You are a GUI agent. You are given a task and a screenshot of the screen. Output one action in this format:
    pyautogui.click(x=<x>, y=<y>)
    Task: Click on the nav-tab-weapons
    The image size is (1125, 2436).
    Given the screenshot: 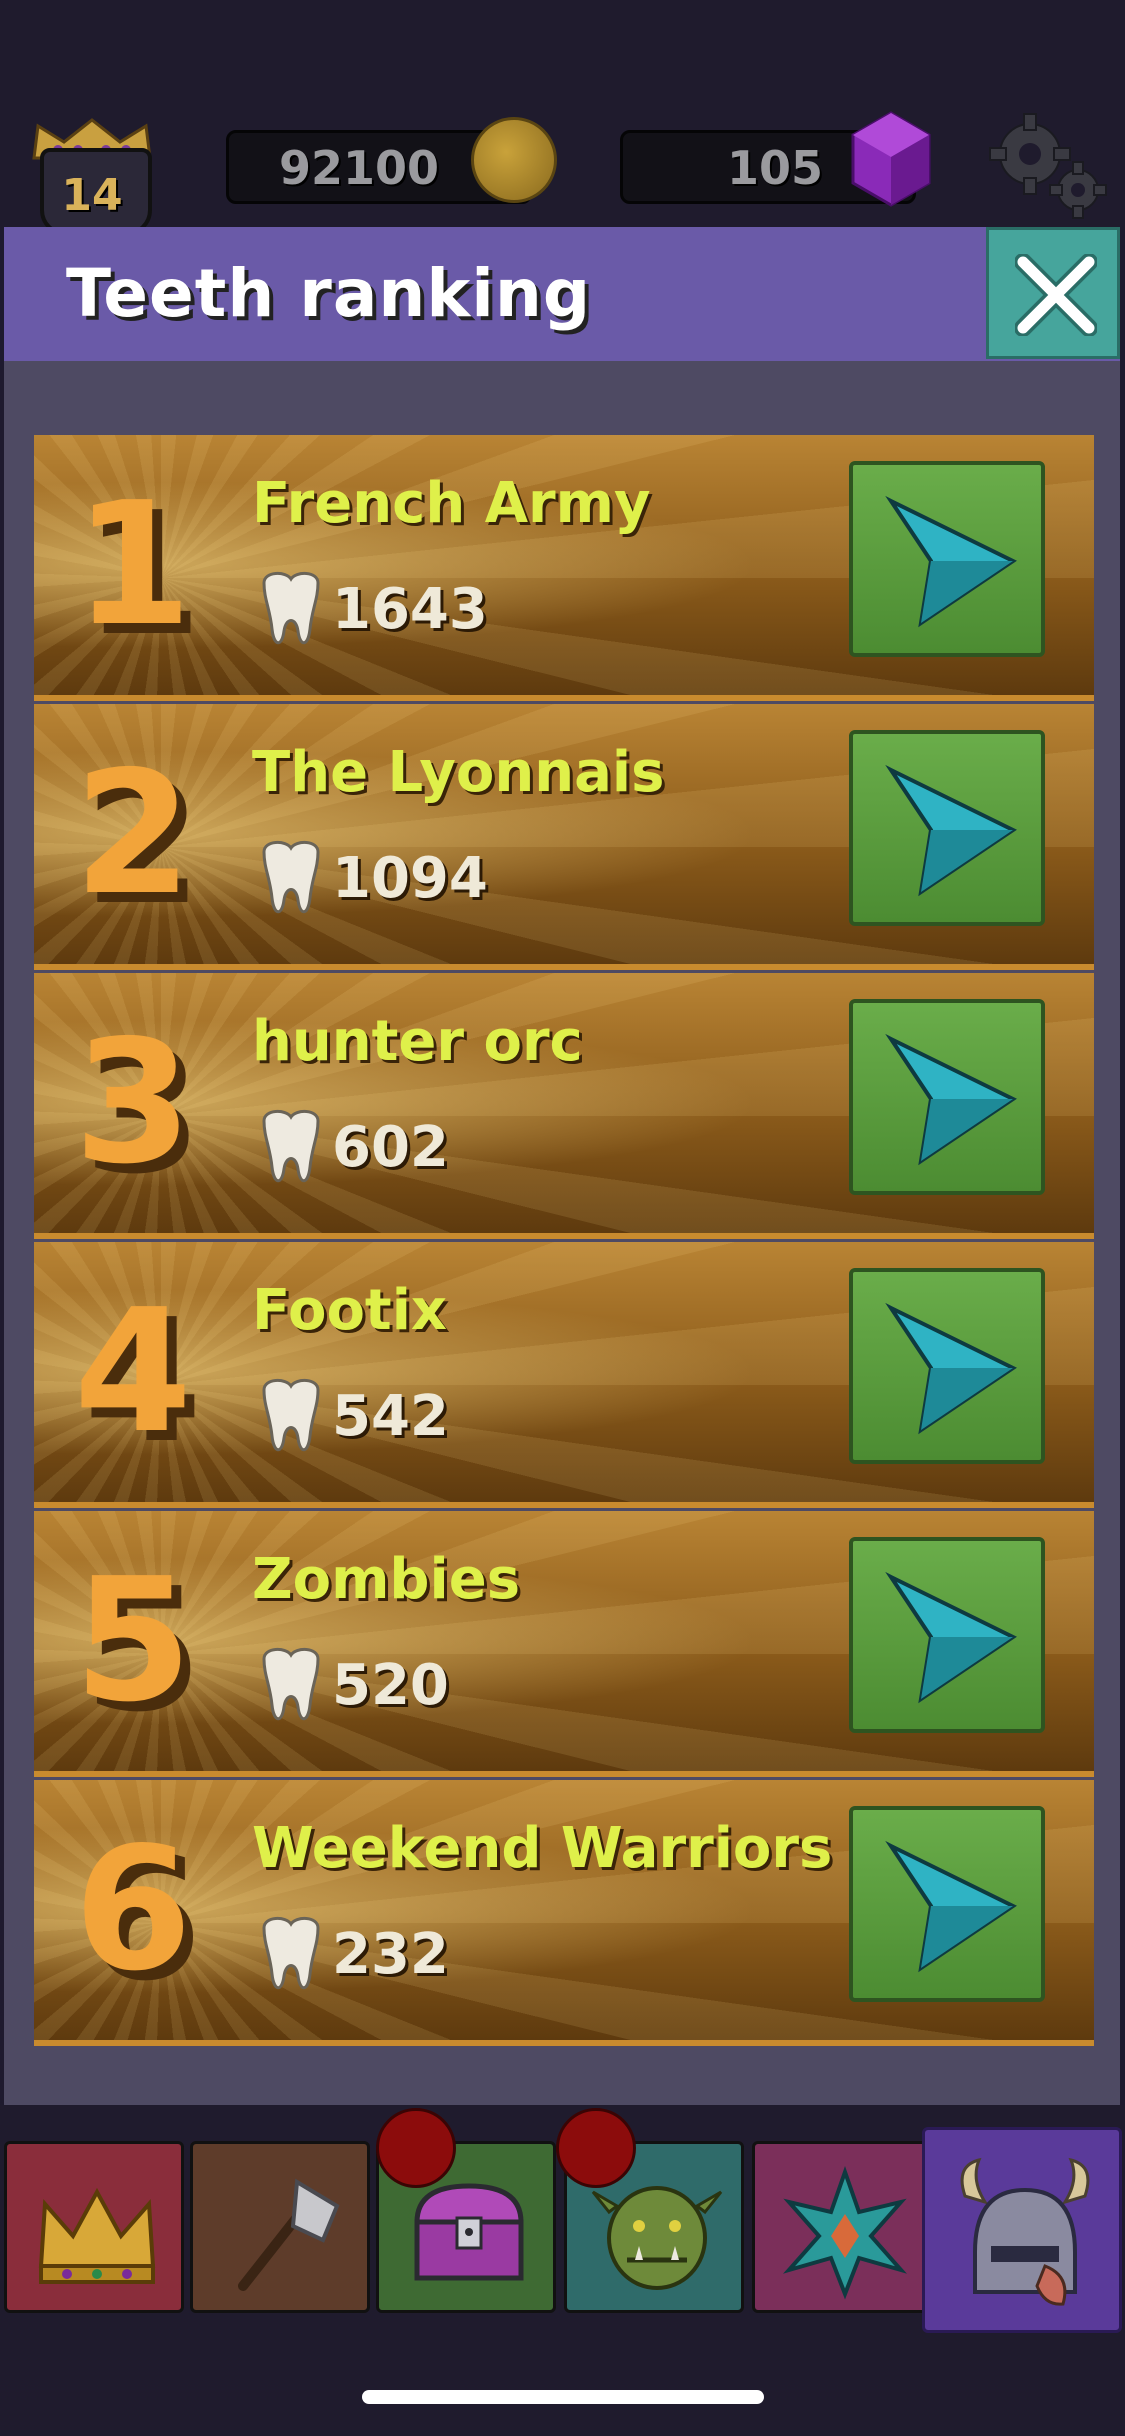 What is the action you would take?
    pyautogui.click(x=280, y=2227)
    